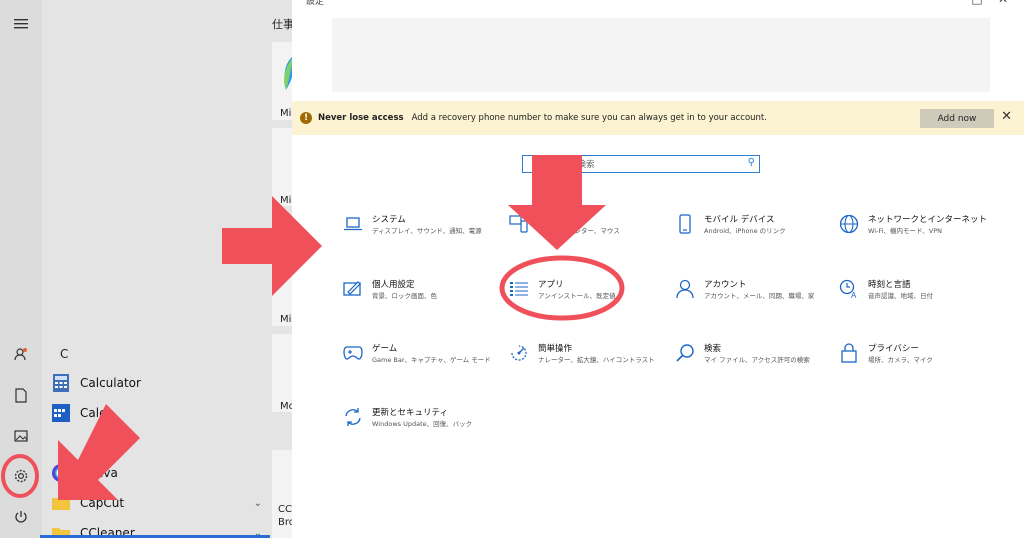 The height and width of the screenshot is (538, 1024). Describe the element at coordinates (751, 162) in the screenshot. I see `search-icon: ⚲` at that location.